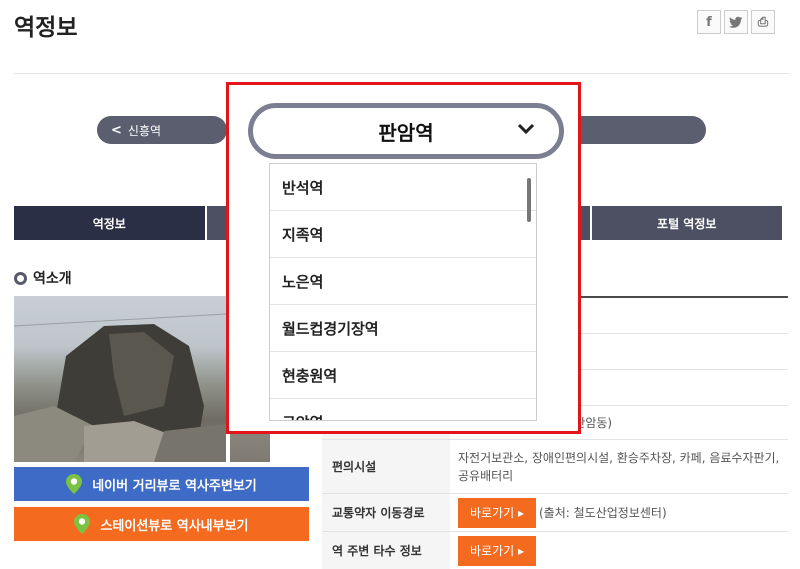 This screenshot has height=569, width=800. Describe the element at coordinates (402, 73) in the screenshot. I see `header-divider` at that location.